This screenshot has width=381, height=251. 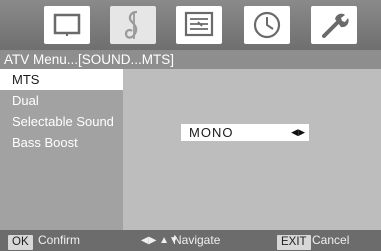 I want to click on menu-title: ATV Menu...[SOUND...MTS], so click(x=190, y=59).